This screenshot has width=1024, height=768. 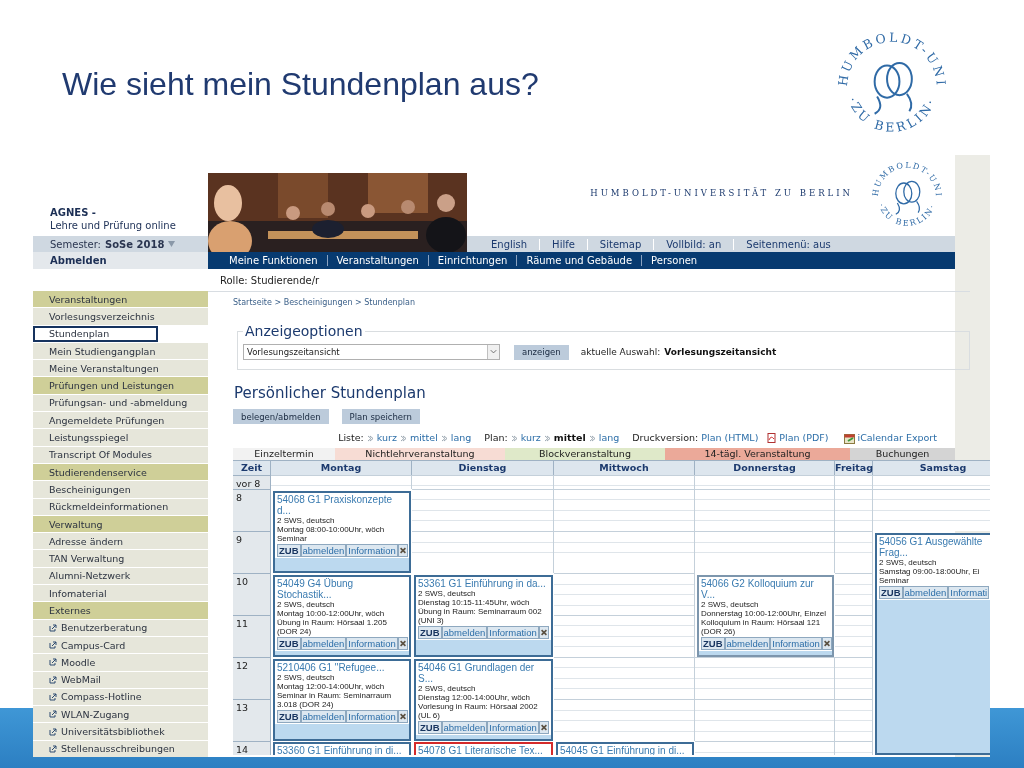 What do you see at coordinates (897, 438) in the screenshot?
I see `export-link: iCalendar Export` at bounding box center [897, 438].